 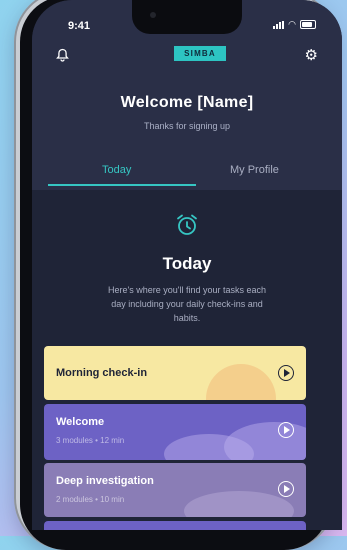 I want to click on sun-decoration, so click(x=241, y=382).